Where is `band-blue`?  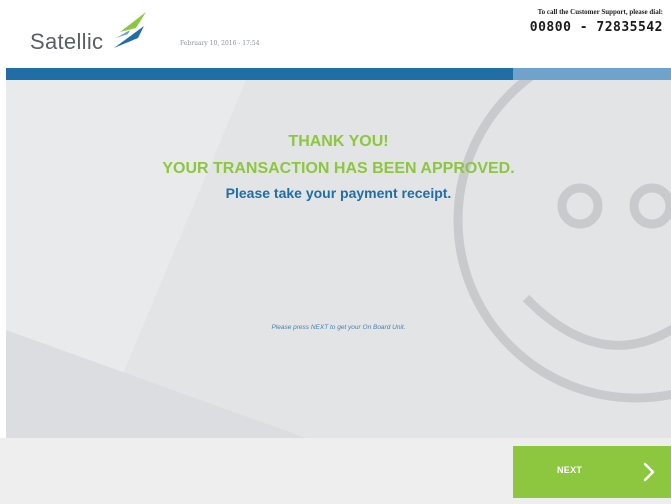
band-blue is located at coordinates (259, 74).